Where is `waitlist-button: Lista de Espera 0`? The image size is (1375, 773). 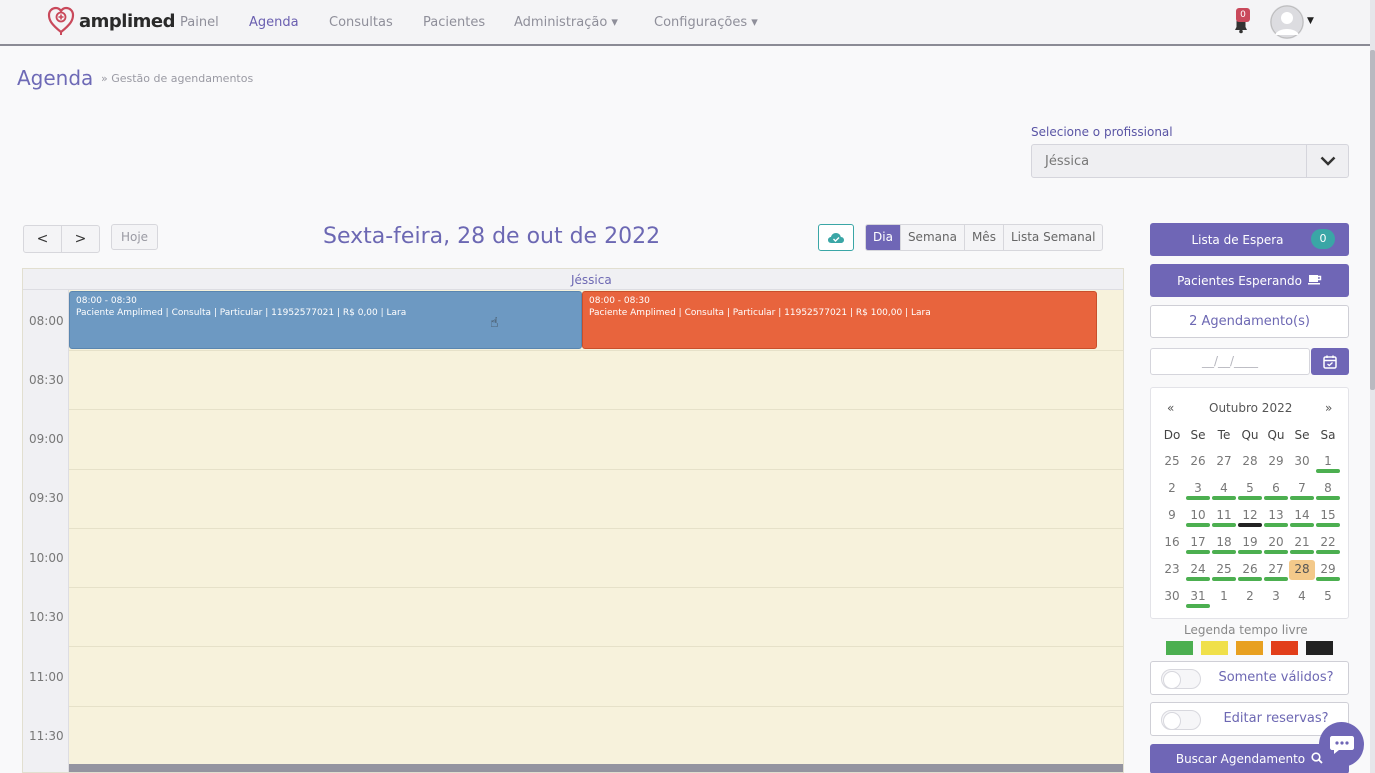 waitlist-button: Lista de Espera 0 is located at coordinates (1249, 239).